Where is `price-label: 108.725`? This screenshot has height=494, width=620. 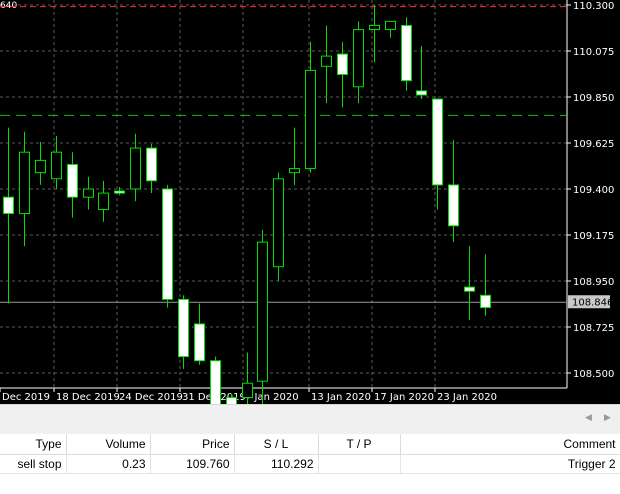
price-label: 108.725 is located at coordinates (593, 328).